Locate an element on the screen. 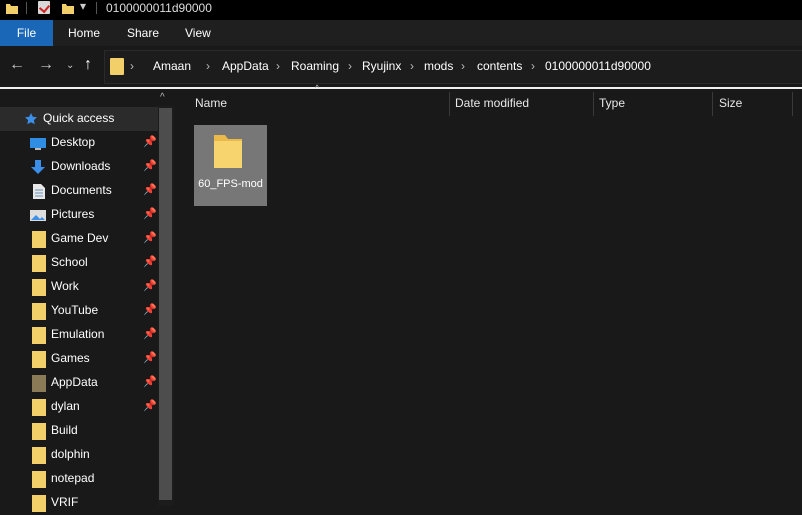 This screenshot has width=802, height=515. chevron-up-icon: ^ is located at coordinates (162, 97).